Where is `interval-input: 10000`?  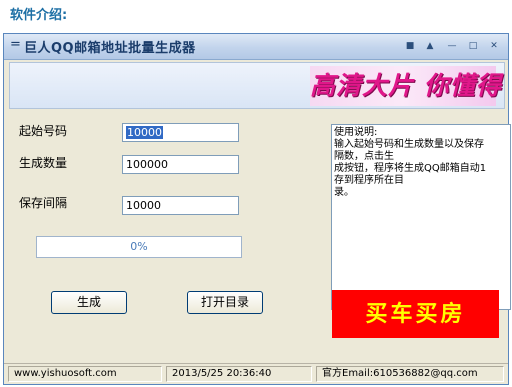
interval-input: 10000 is located at coordinates (180, 205).